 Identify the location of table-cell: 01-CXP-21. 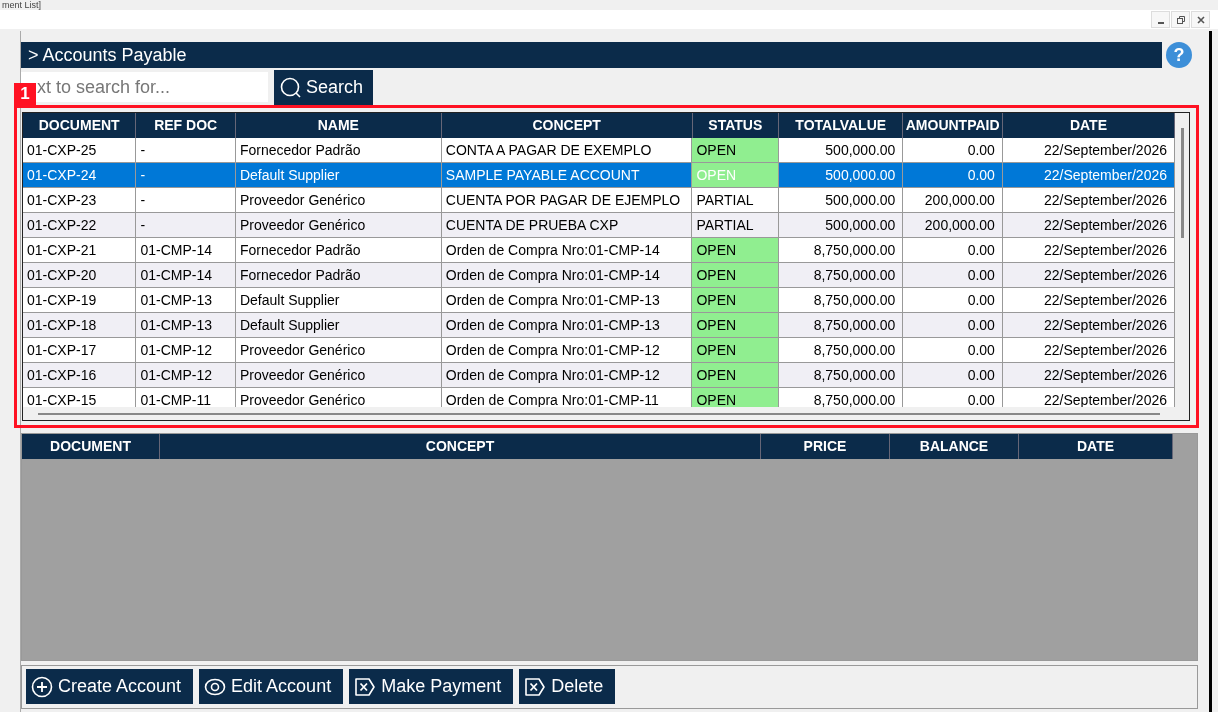
(80, 250).